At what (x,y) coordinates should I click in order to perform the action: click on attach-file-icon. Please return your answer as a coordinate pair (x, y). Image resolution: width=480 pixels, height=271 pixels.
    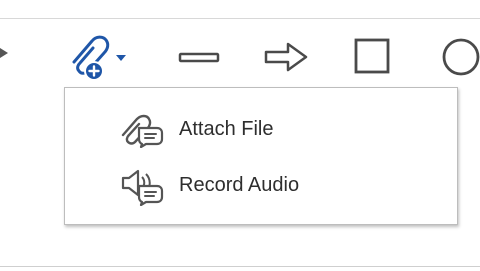
    Looking at the image, I should click on (143, 132).